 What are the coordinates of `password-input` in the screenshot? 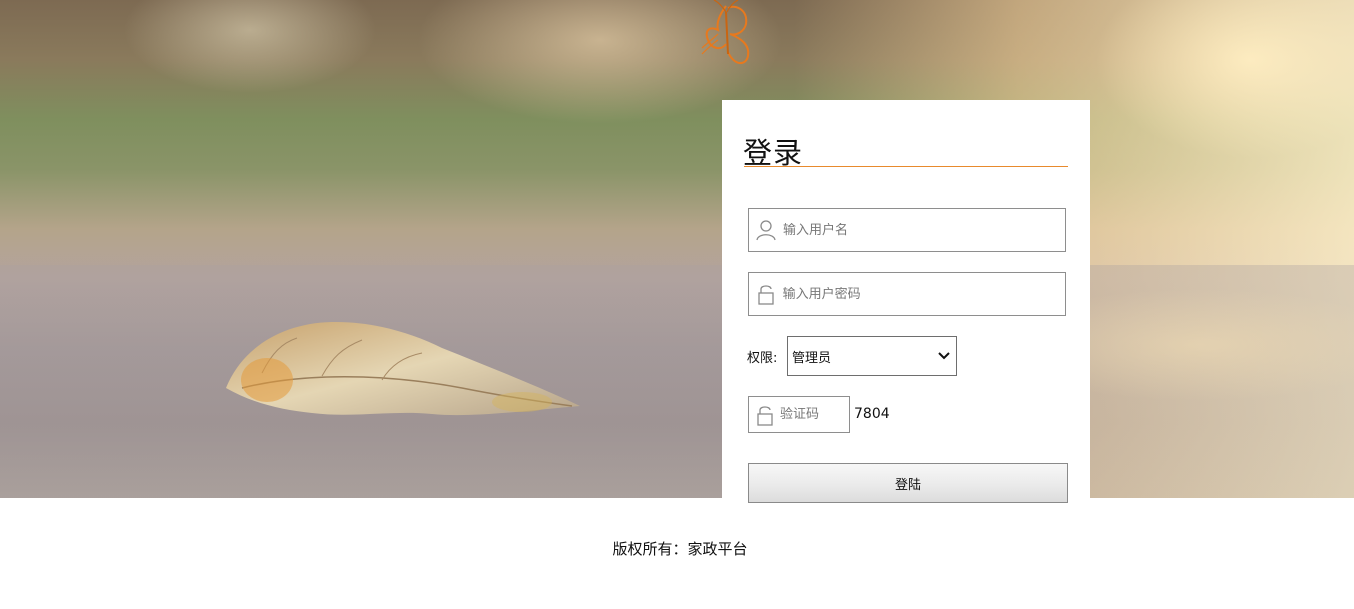 It's located at (923, 294).